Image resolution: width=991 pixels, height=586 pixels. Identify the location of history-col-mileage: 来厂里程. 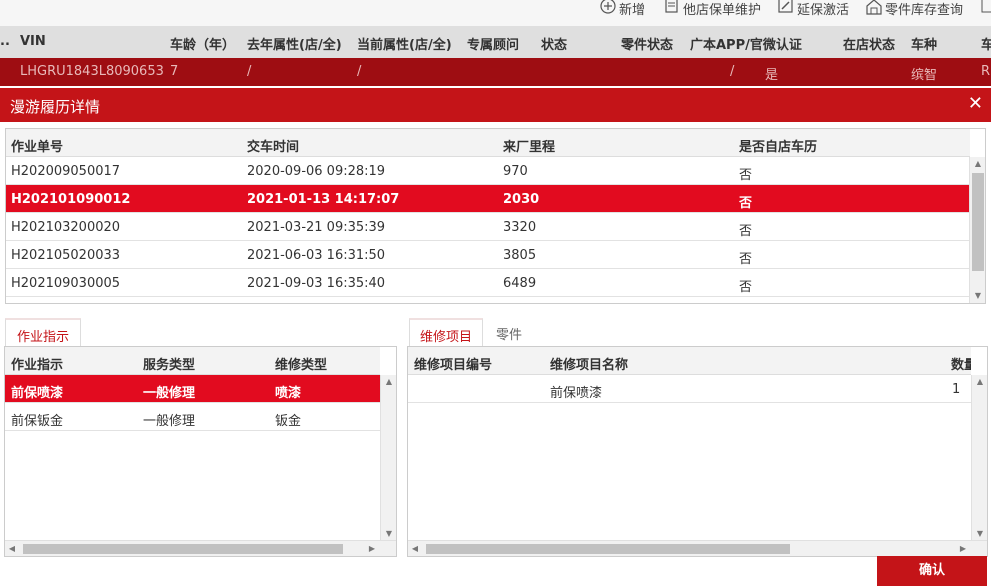
(529, 147).